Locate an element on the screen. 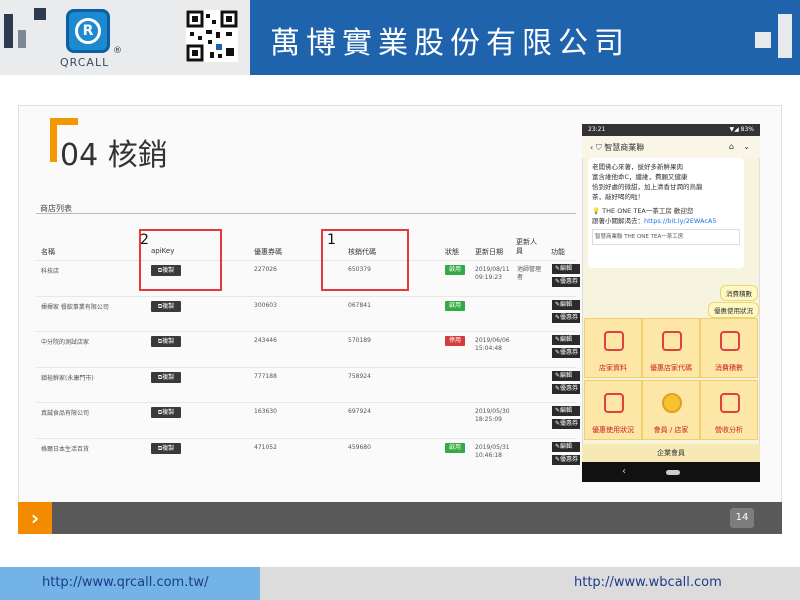 This screenshot has width=800, height=600. column-header-updated-date: 更新日期 is located at coordinates (489, 252).